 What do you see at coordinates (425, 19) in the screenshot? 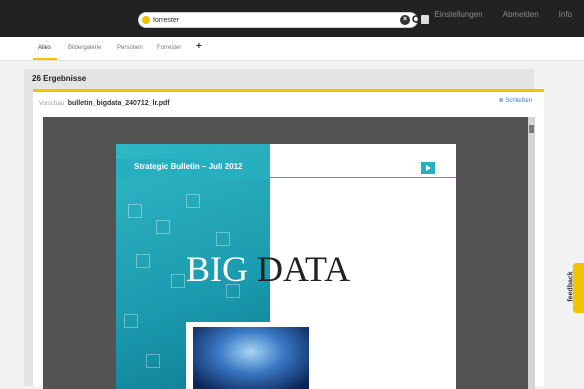
I see `document-icon` at bounding box center [425, 19].